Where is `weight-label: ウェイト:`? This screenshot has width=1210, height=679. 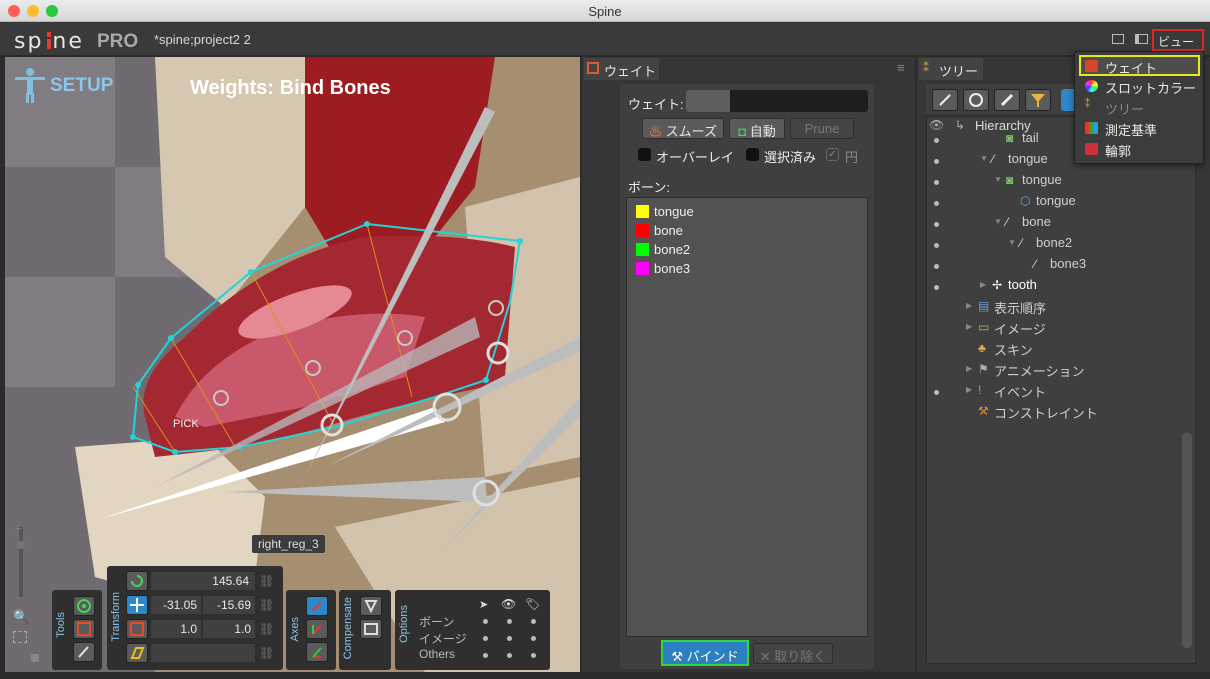 weight-label: ウェイト: is located at coordinates (656, 104).